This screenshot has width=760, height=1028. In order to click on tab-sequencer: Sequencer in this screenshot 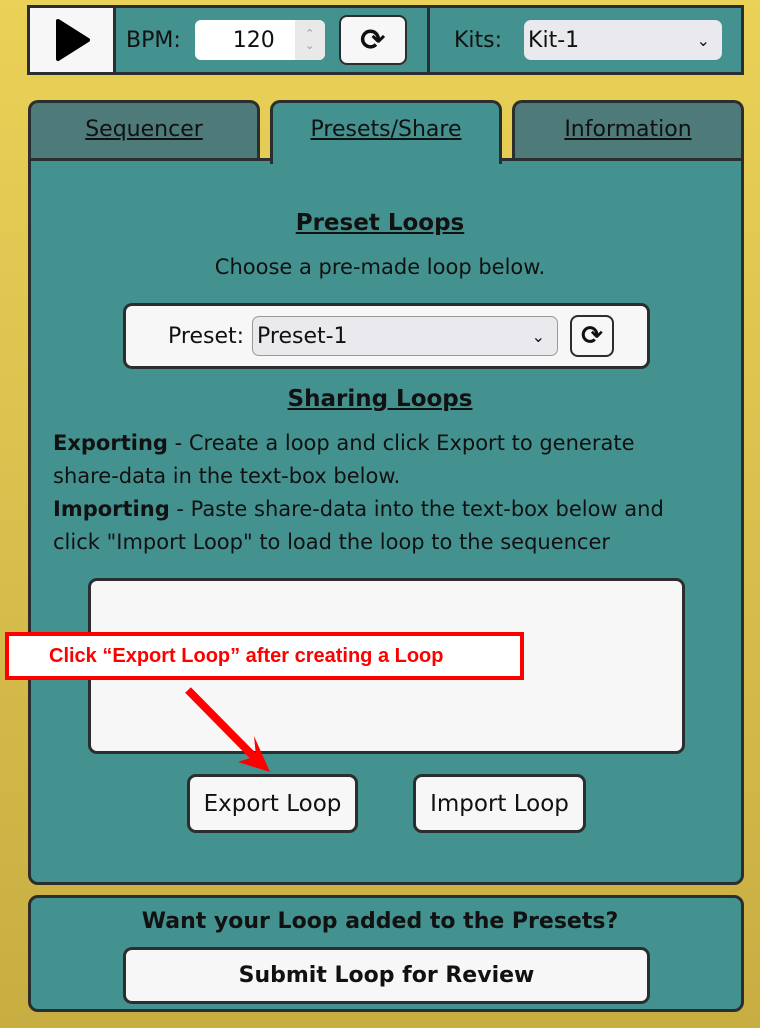, I will do `click(144, 130)`.